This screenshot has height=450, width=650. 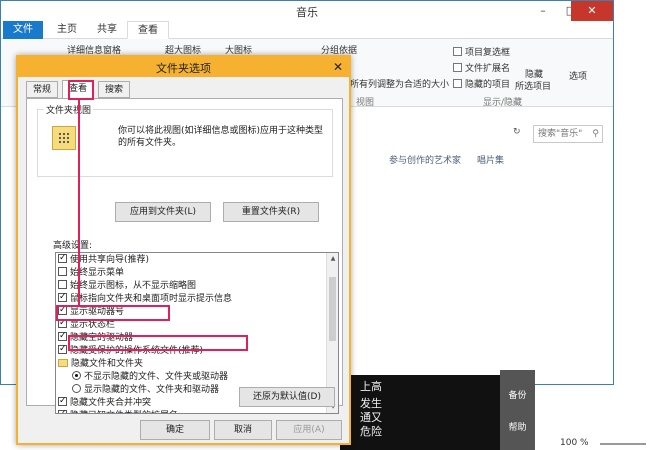 What do you see at coordinates (271, 212) in the screenshot?
I see `reset-folders-button: 重置文件夹(R)` at bounding box center [271, 212].